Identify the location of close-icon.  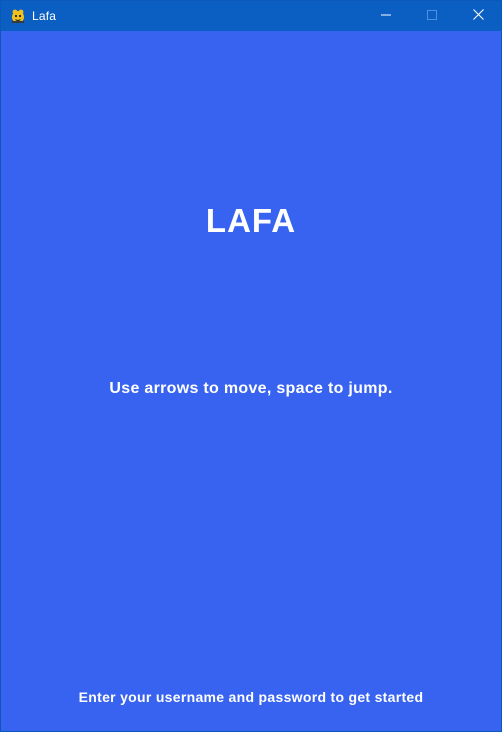
(478, 16).